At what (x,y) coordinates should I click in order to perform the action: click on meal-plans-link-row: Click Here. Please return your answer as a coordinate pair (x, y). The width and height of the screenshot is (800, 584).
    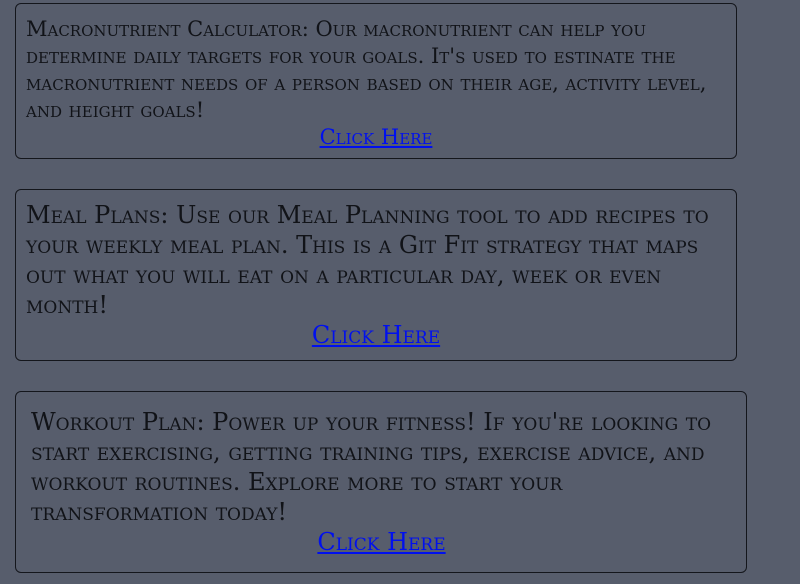
    Looking at the image, I should click on (376, 335).